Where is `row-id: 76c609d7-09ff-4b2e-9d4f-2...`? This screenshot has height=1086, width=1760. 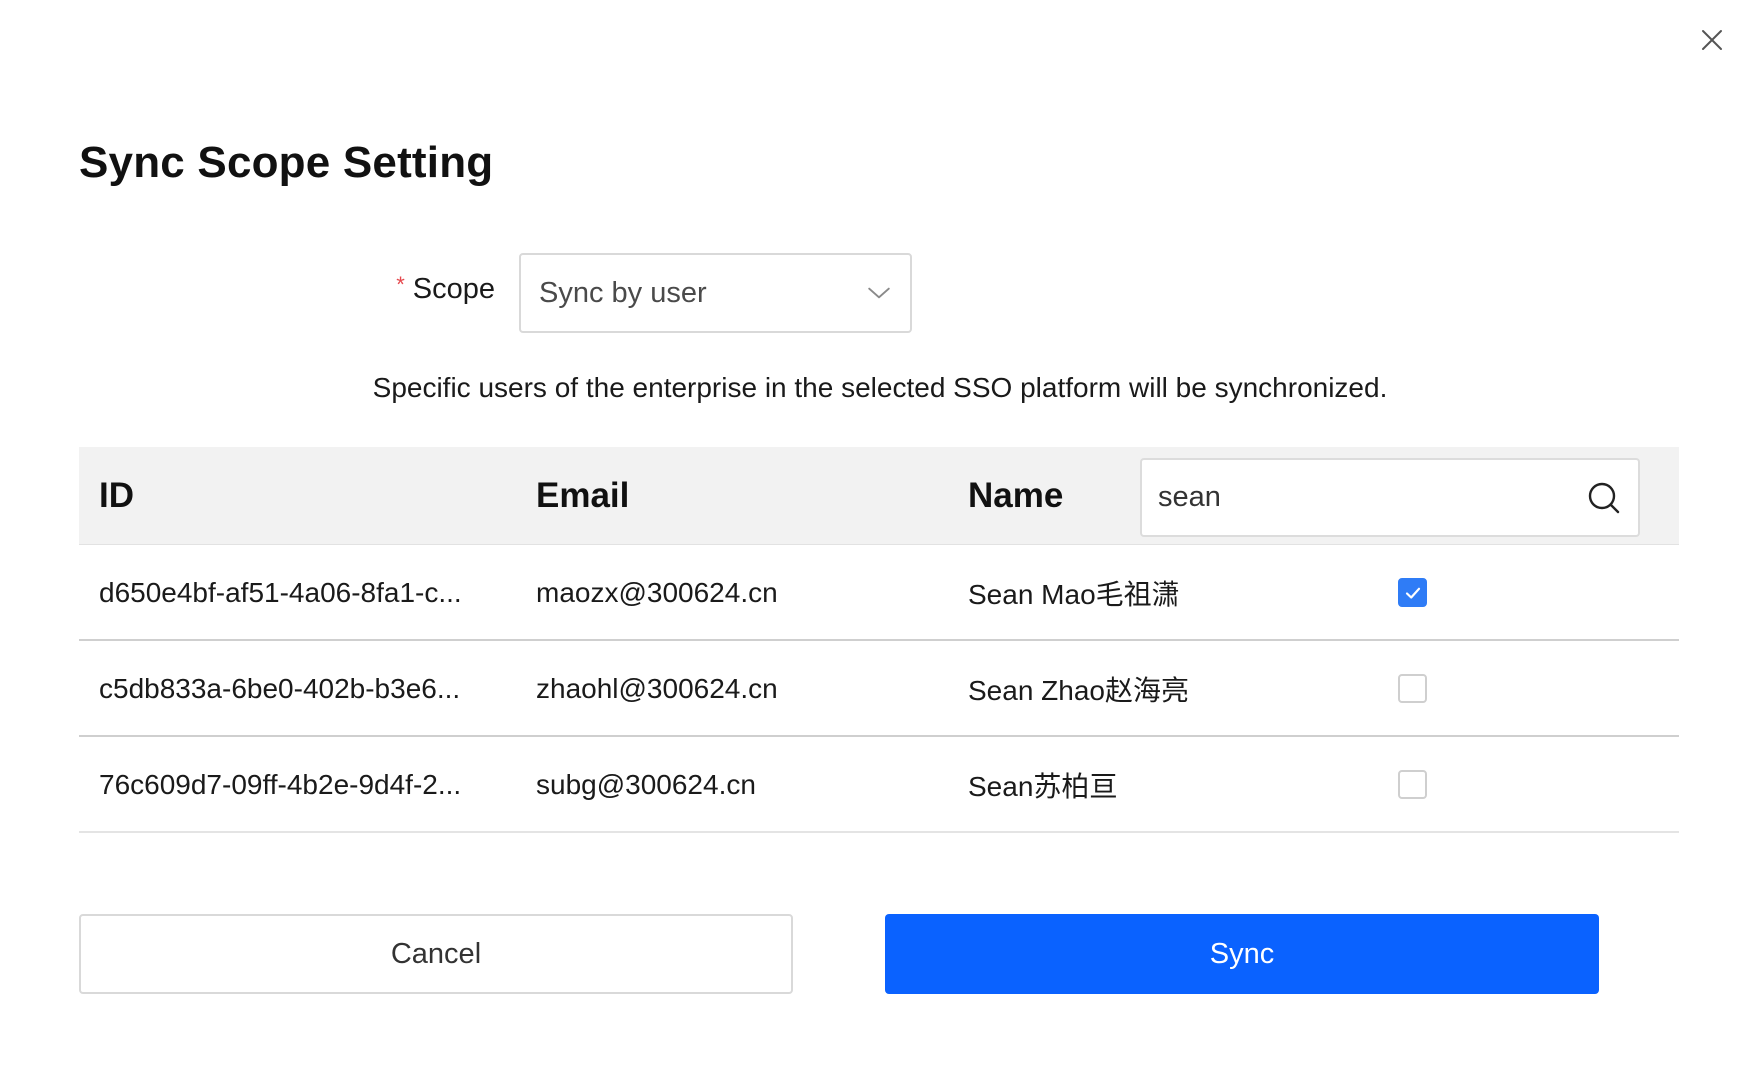 row-id: 76c609d7-09ff-4b2e-9d4f-2... is located at coordinates (280, 784).